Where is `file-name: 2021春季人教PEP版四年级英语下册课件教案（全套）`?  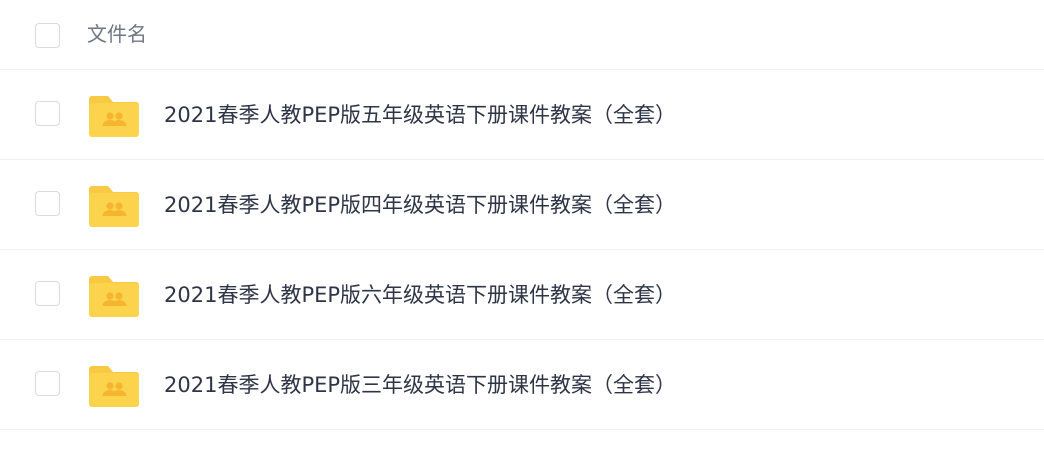
file-name: 2021春季人教PEP版四年级英语下册课件教案（全套） is located at coordinates (420, 205).